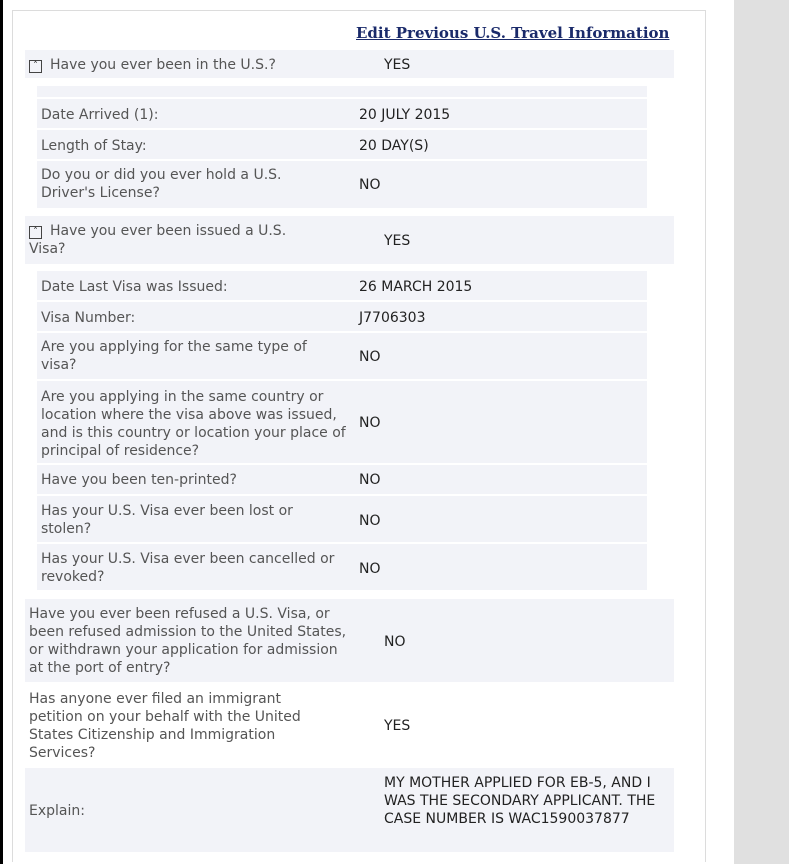 Image resolution: width=789 pixels, height=864 pixels. Describe the element at coordinates (416, 287) in the screenshot. I see `answer-date-last-visa: 26 MARCH 2015` at that location.